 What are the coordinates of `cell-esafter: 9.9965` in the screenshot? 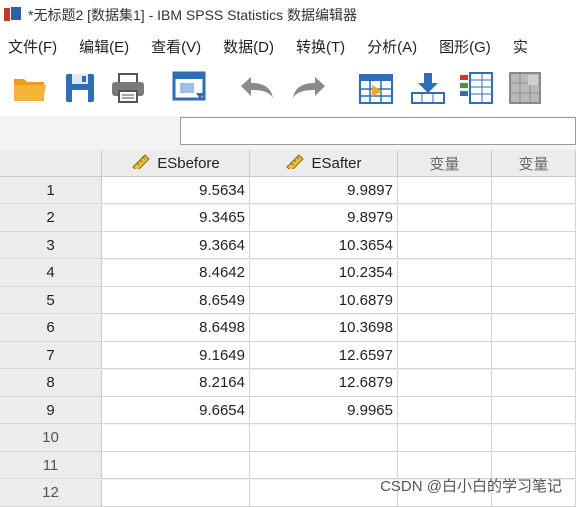 It's located at (324, 410).